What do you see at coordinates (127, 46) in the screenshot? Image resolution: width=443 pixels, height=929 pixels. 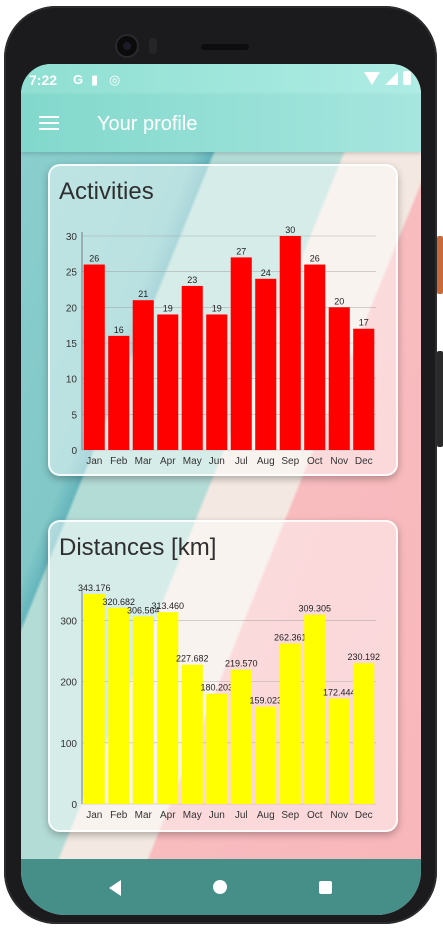 I see `front-camera` at bounding box center [127, 46].